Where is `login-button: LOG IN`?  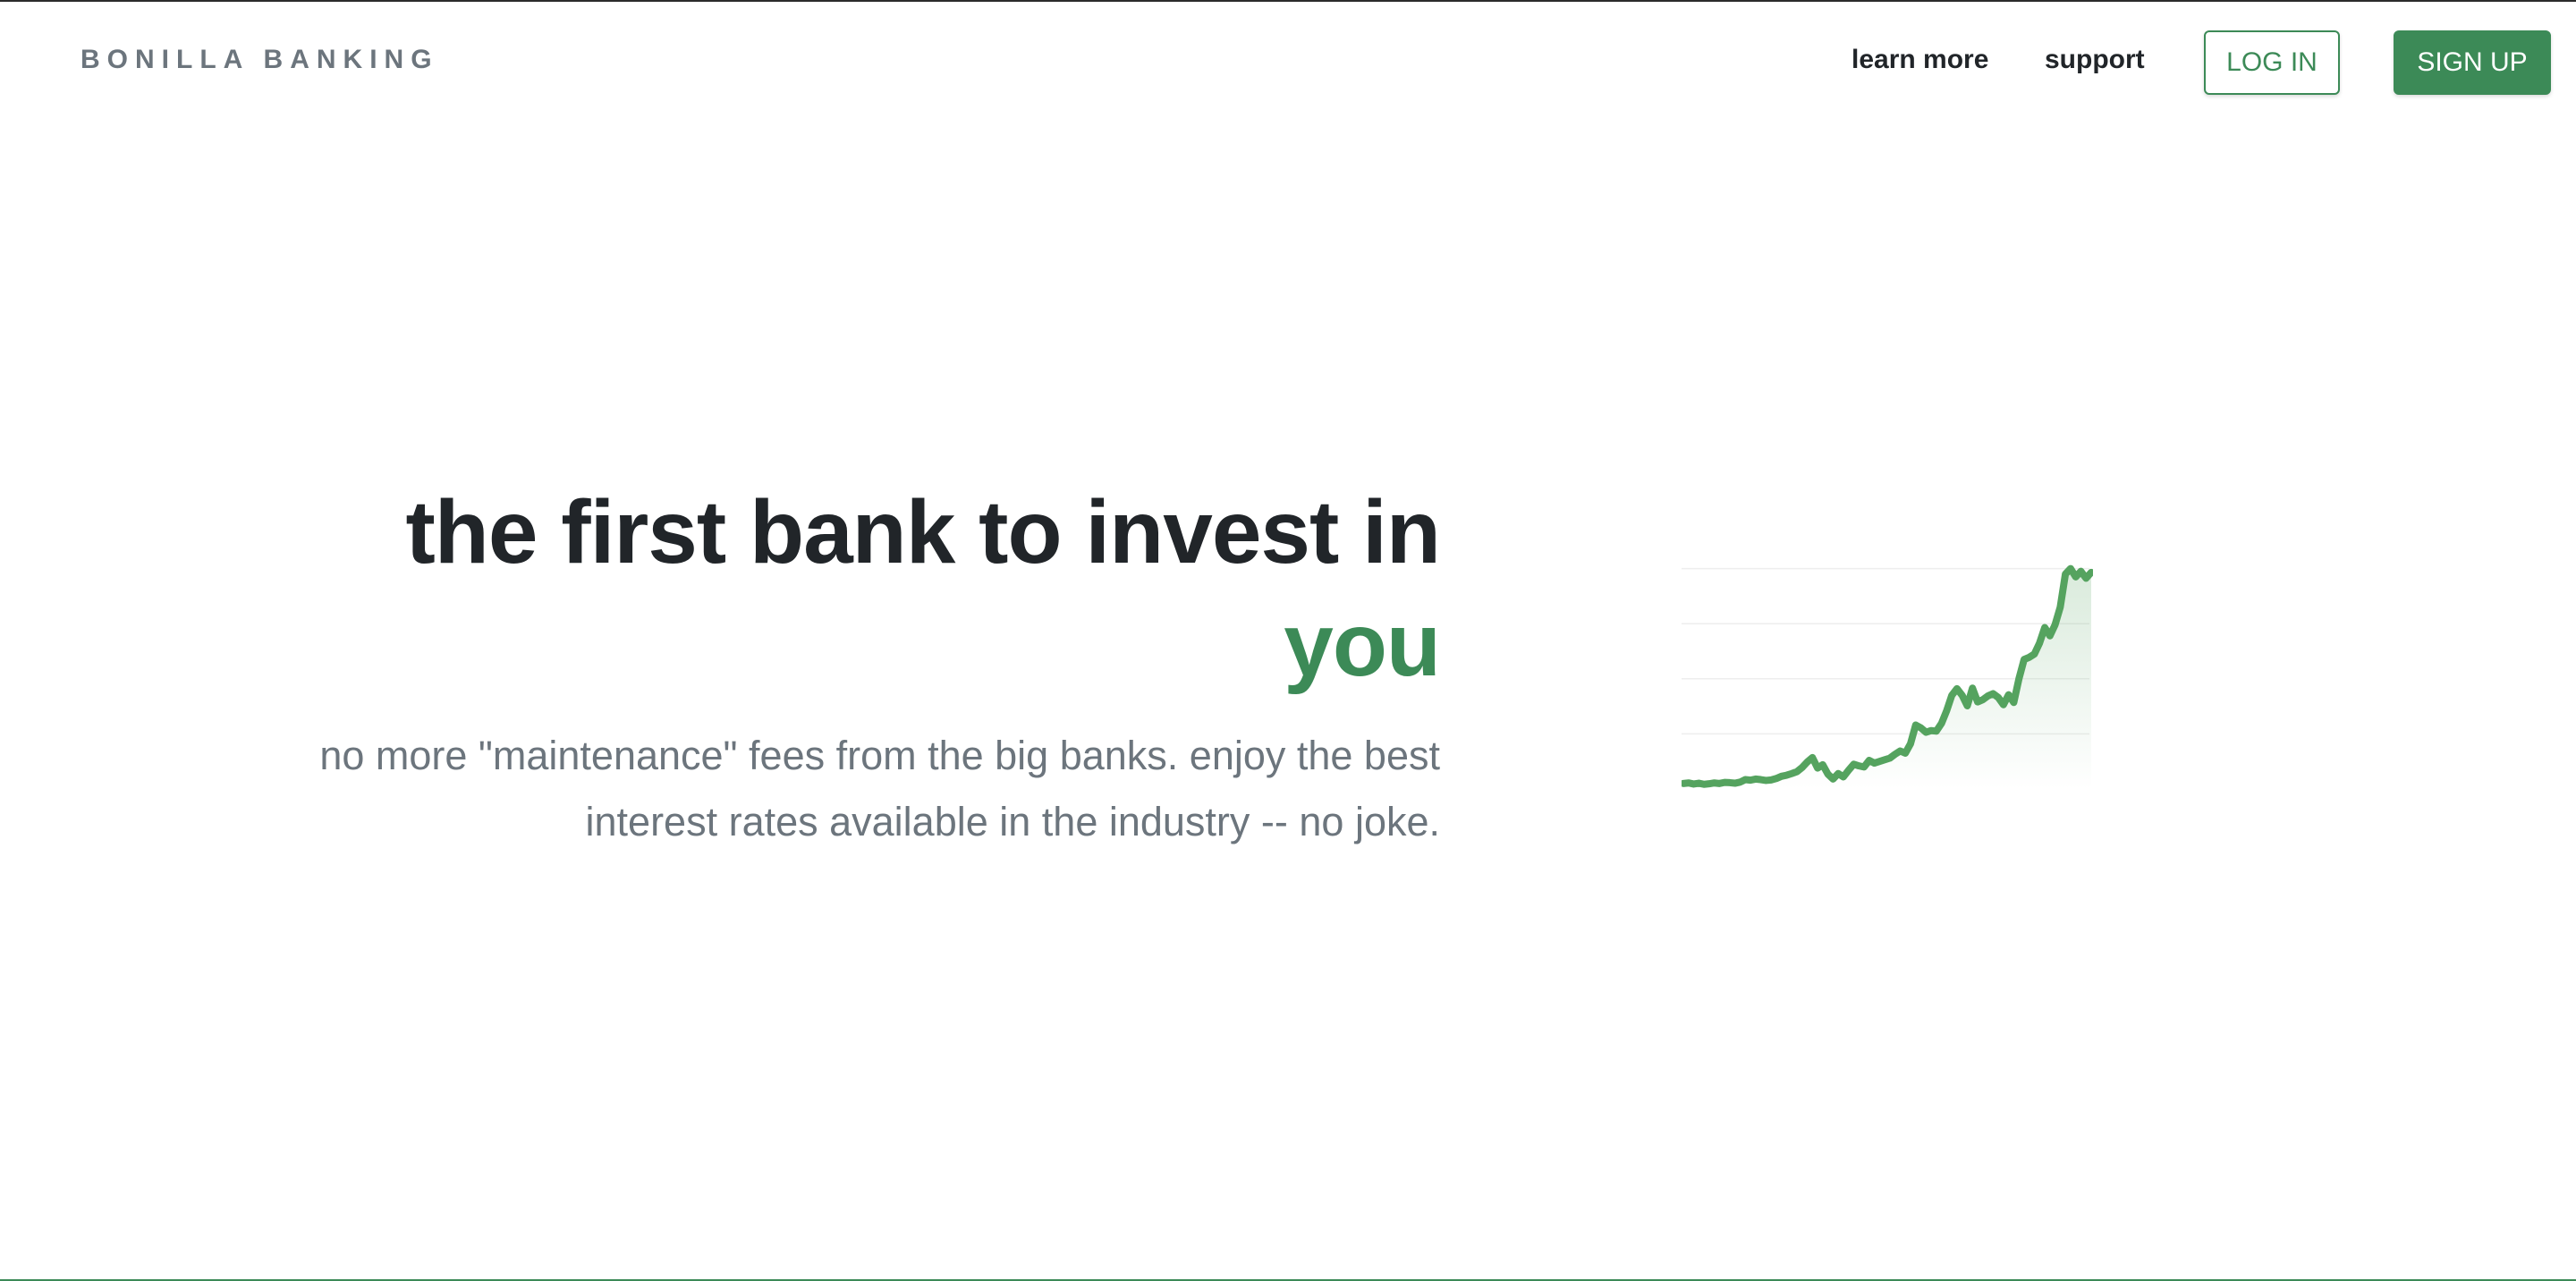 login-button: LOG IN is located at coordinates (2272, 62).